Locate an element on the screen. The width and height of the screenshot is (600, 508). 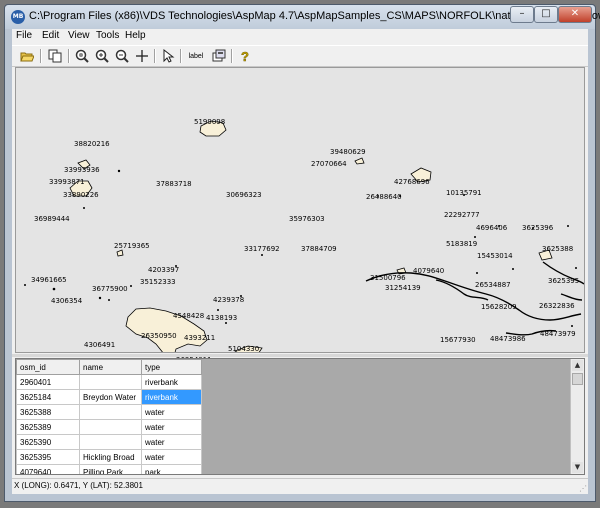
table-cell: Pilling Park is located at coordinates (110, 469).